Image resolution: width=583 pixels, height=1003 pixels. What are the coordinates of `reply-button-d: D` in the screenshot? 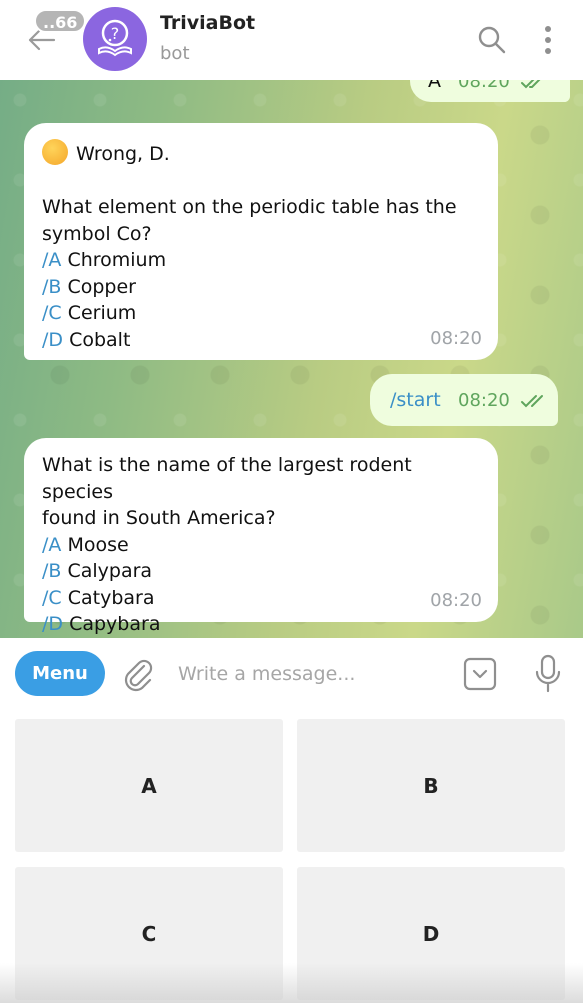 It's located at (431, 933).